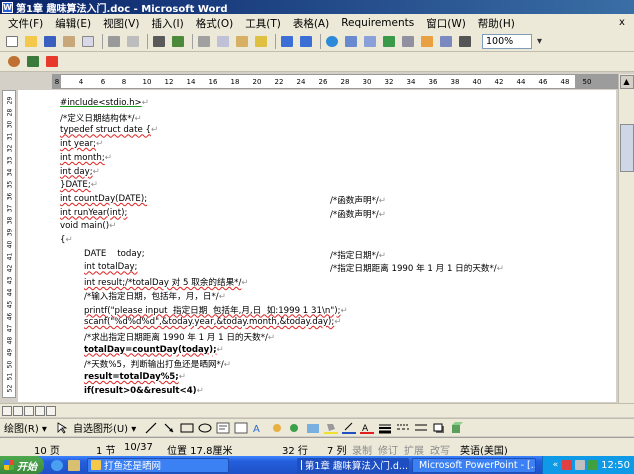  What do you see at coordinates (362, 449) in the screenshot?
I see `status-rec: 录制` at bounding box center [362, 449].